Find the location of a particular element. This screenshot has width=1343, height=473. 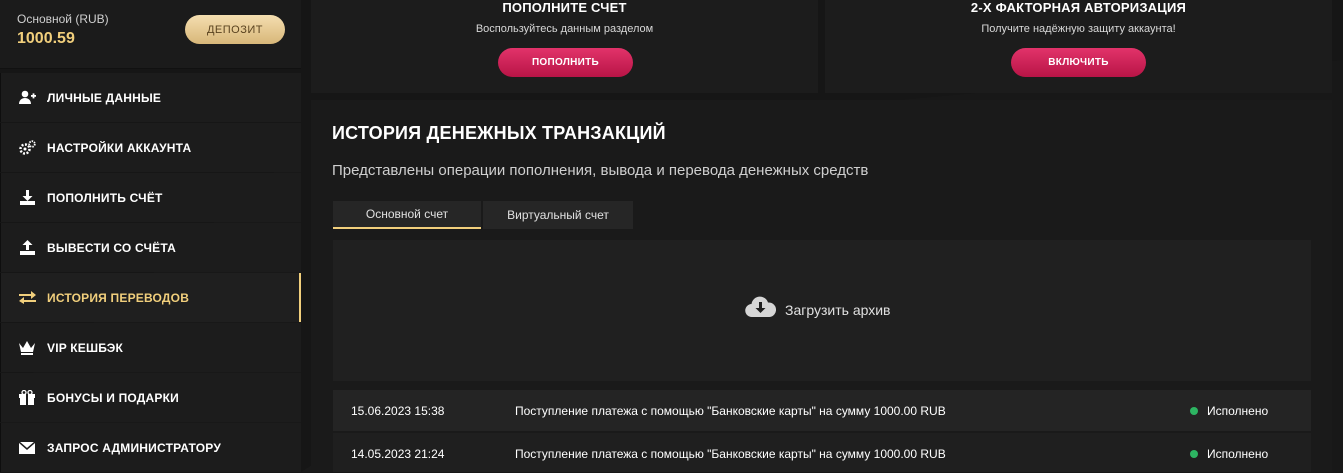

deposit-button: ДЕПОЗИТ is located at coordinates (235, 29).